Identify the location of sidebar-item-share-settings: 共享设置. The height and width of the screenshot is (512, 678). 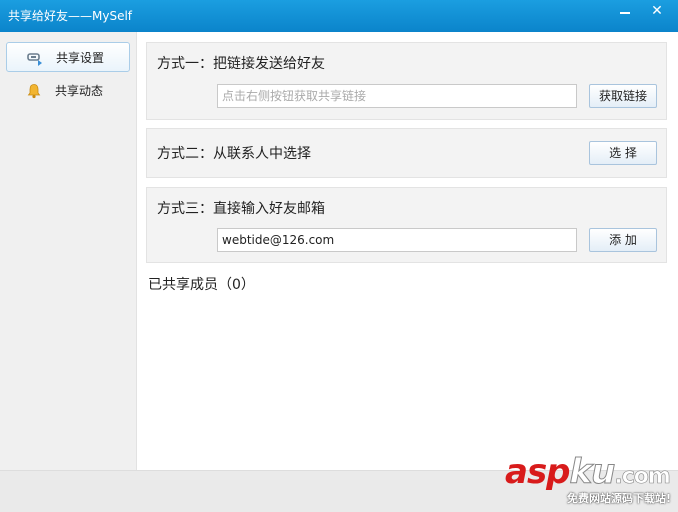
(68, 57).